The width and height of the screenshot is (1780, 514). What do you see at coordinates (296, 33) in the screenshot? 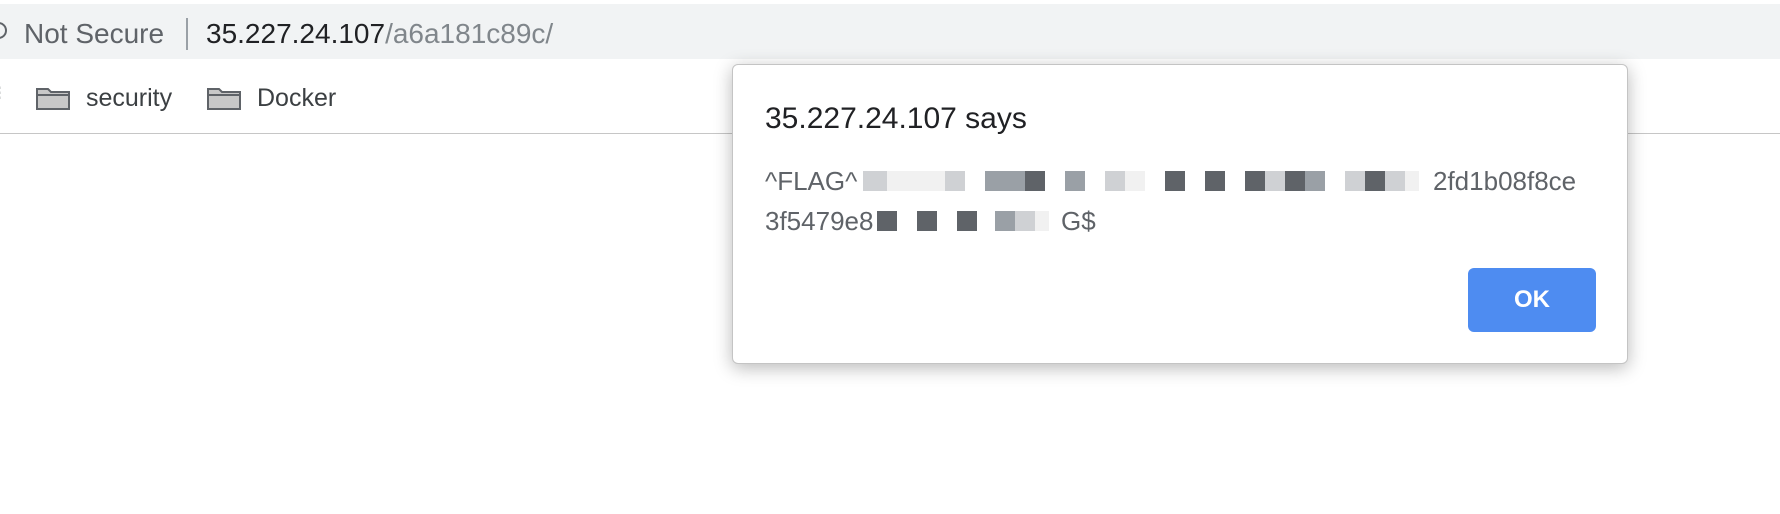
I see `url-host: 35.227.24.107` at bounding box center [296, 33].